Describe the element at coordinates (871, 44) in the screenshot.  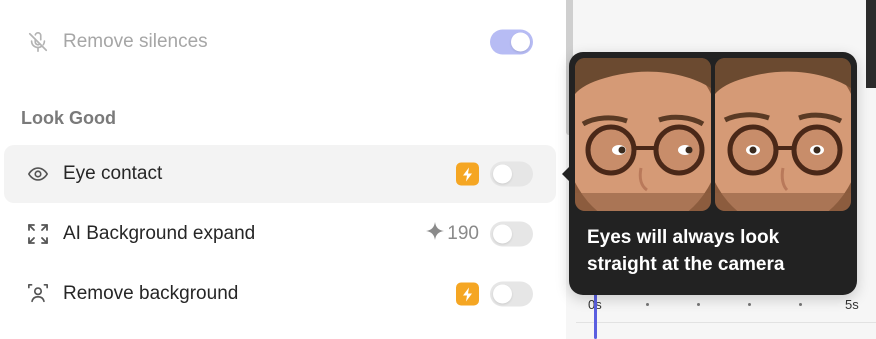
I see `video-frame-edge` at that location.